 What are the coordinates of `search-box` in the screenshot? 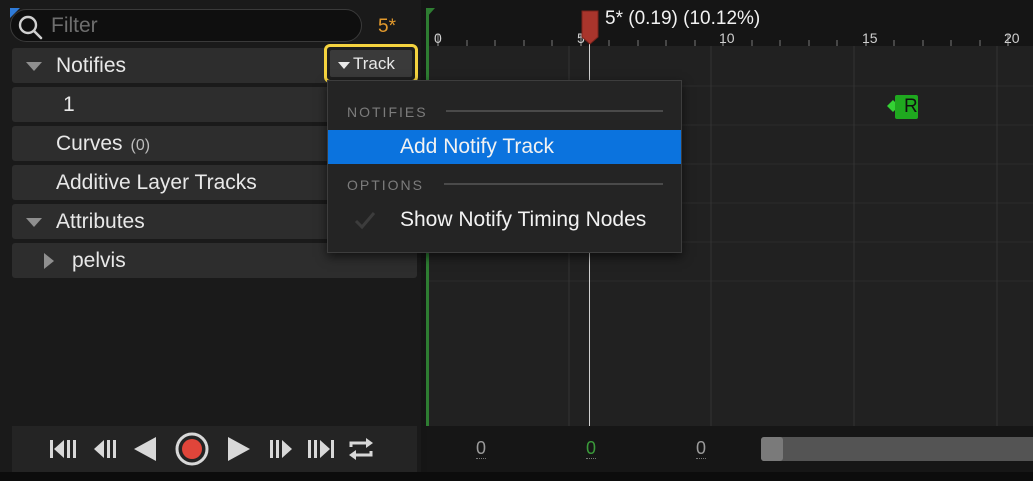 It's located at (186, 25).